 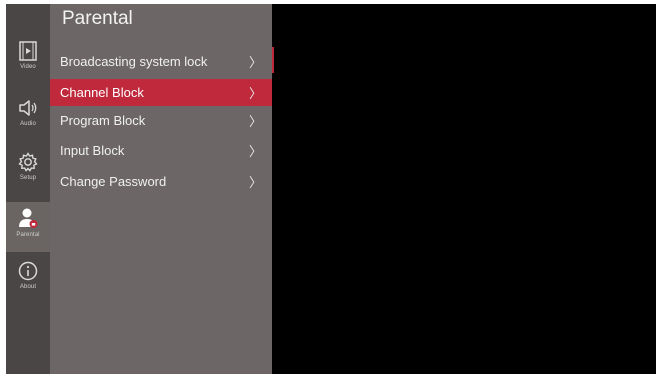 I want to click on menu-item-input-block: Input Block 〉, so click(x=161, y=150).